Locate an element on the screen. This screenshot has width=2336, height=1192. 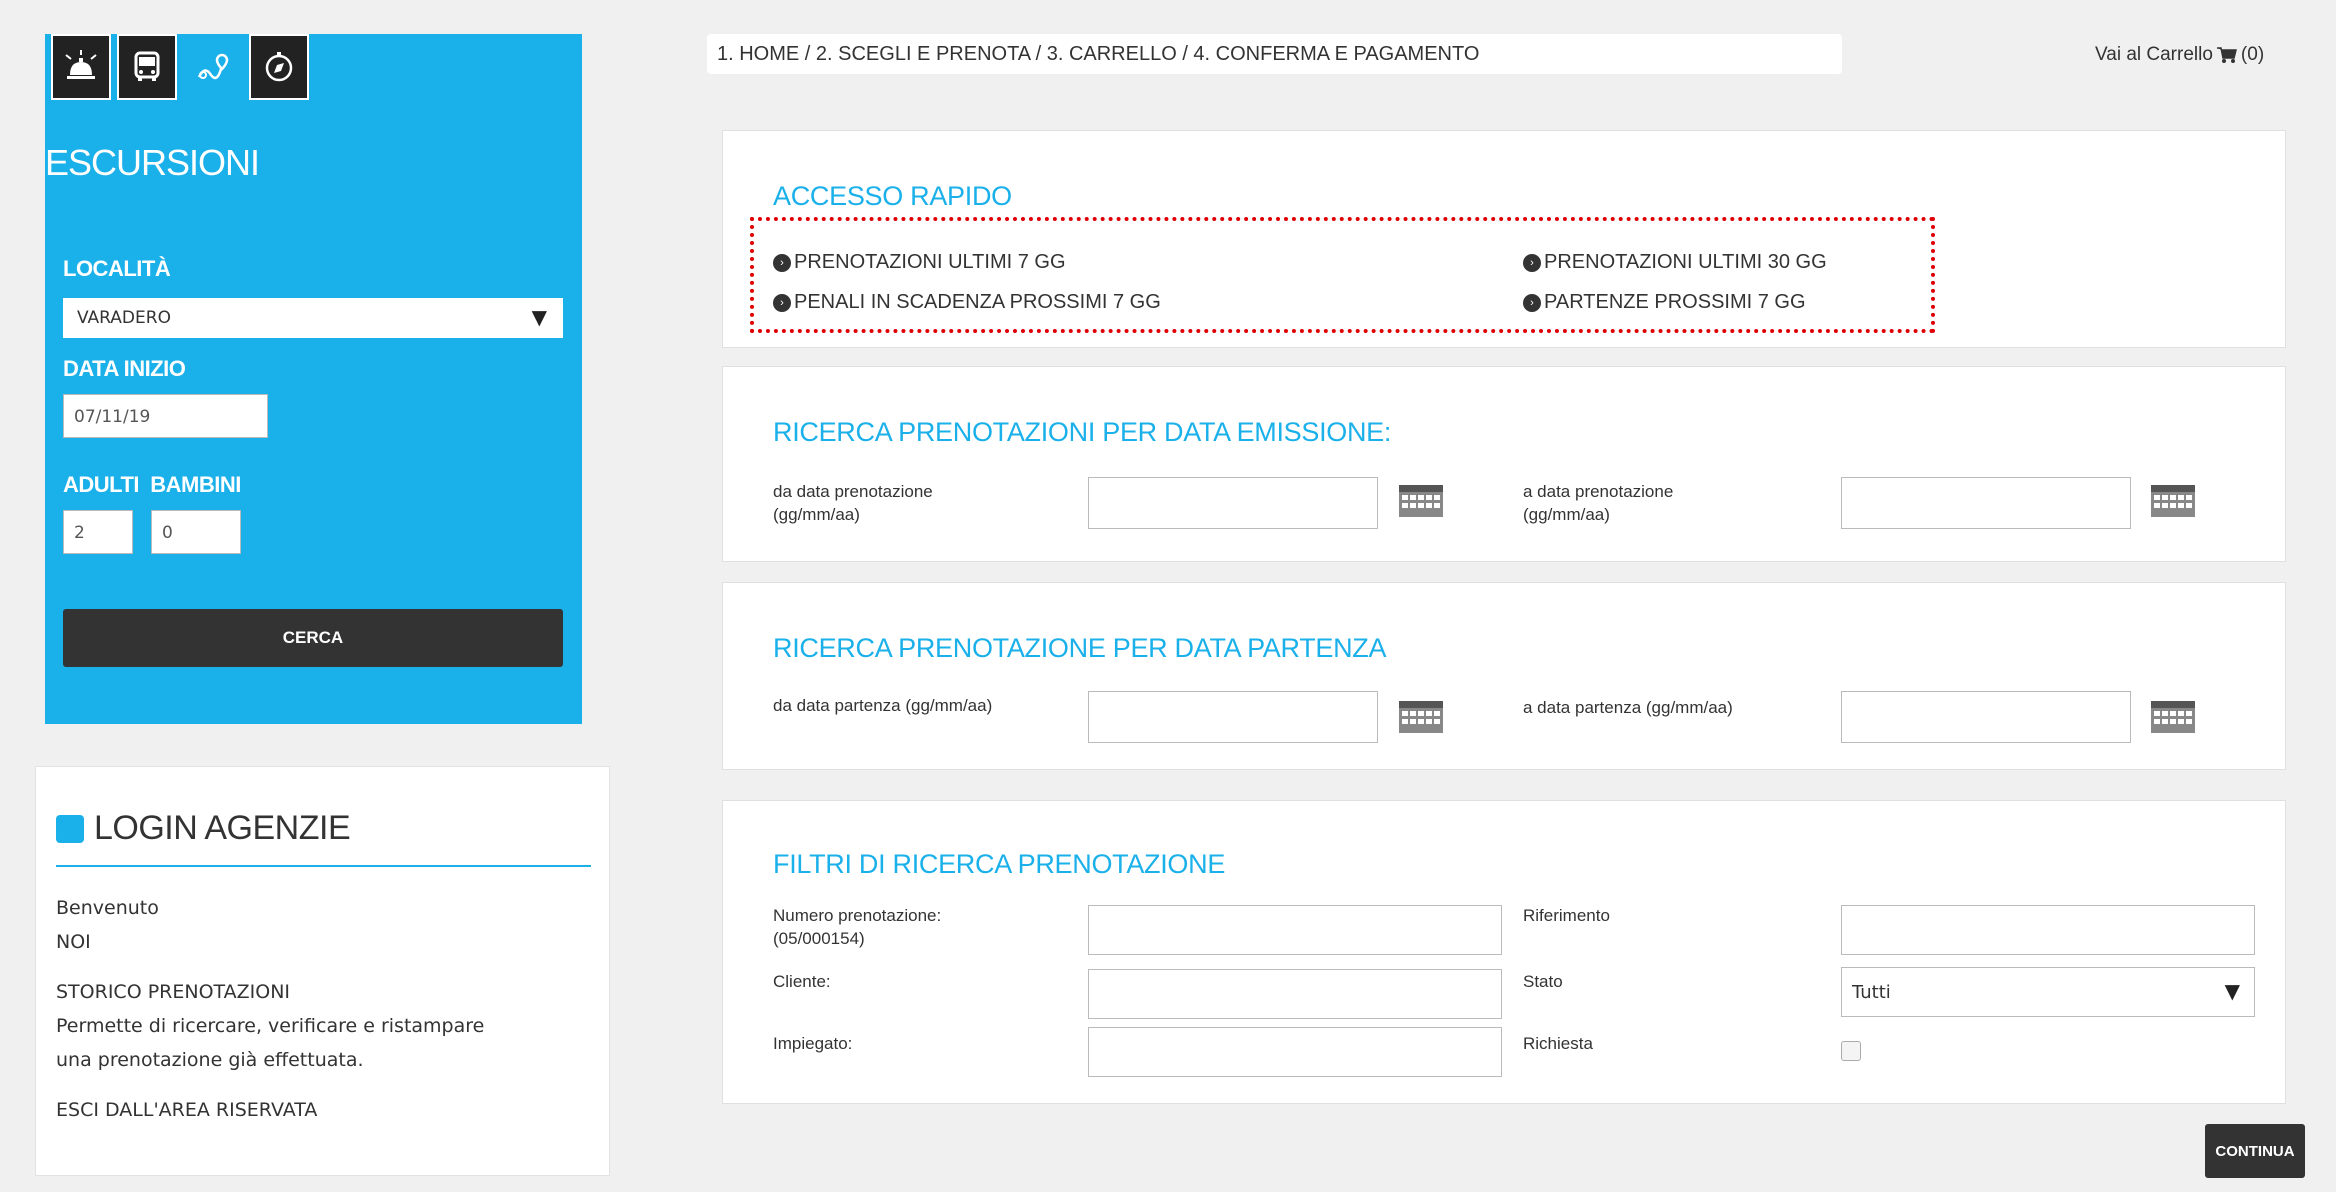
panel-title: ESCURSIONI is located at coordinates (152, 162).